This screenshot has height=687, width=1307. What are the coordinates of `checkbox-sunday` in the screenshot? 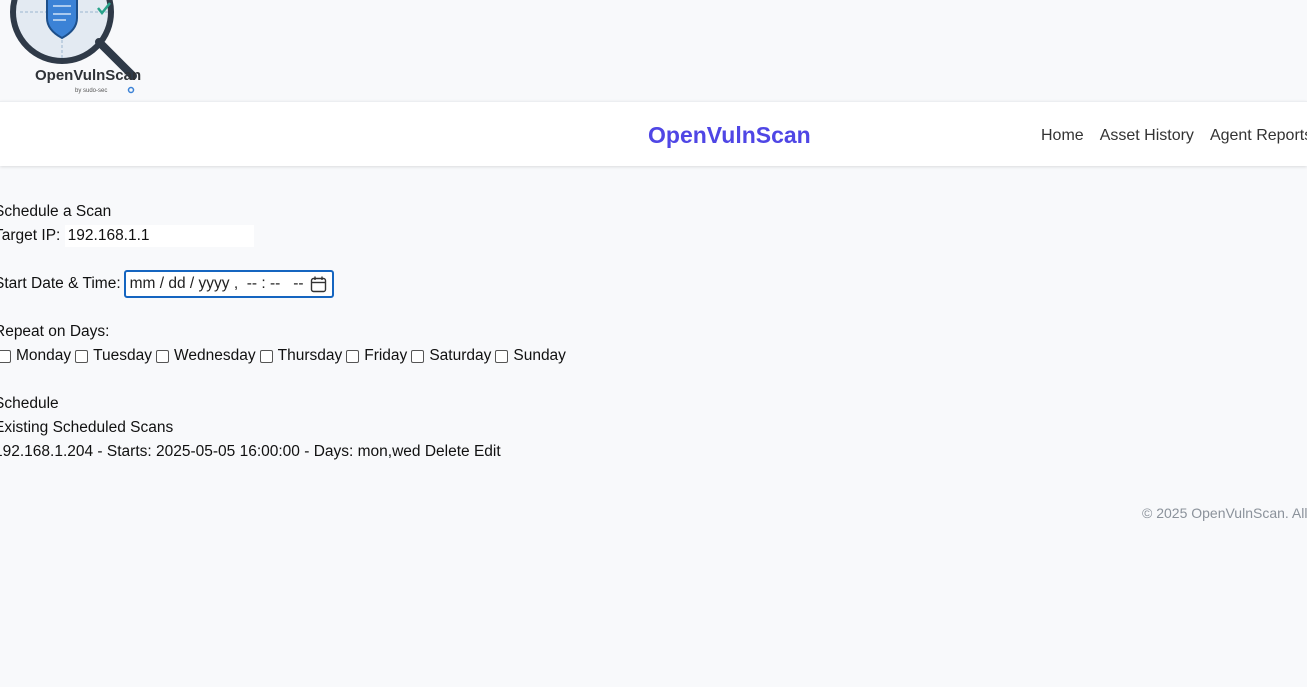 It's located at (502, 356).